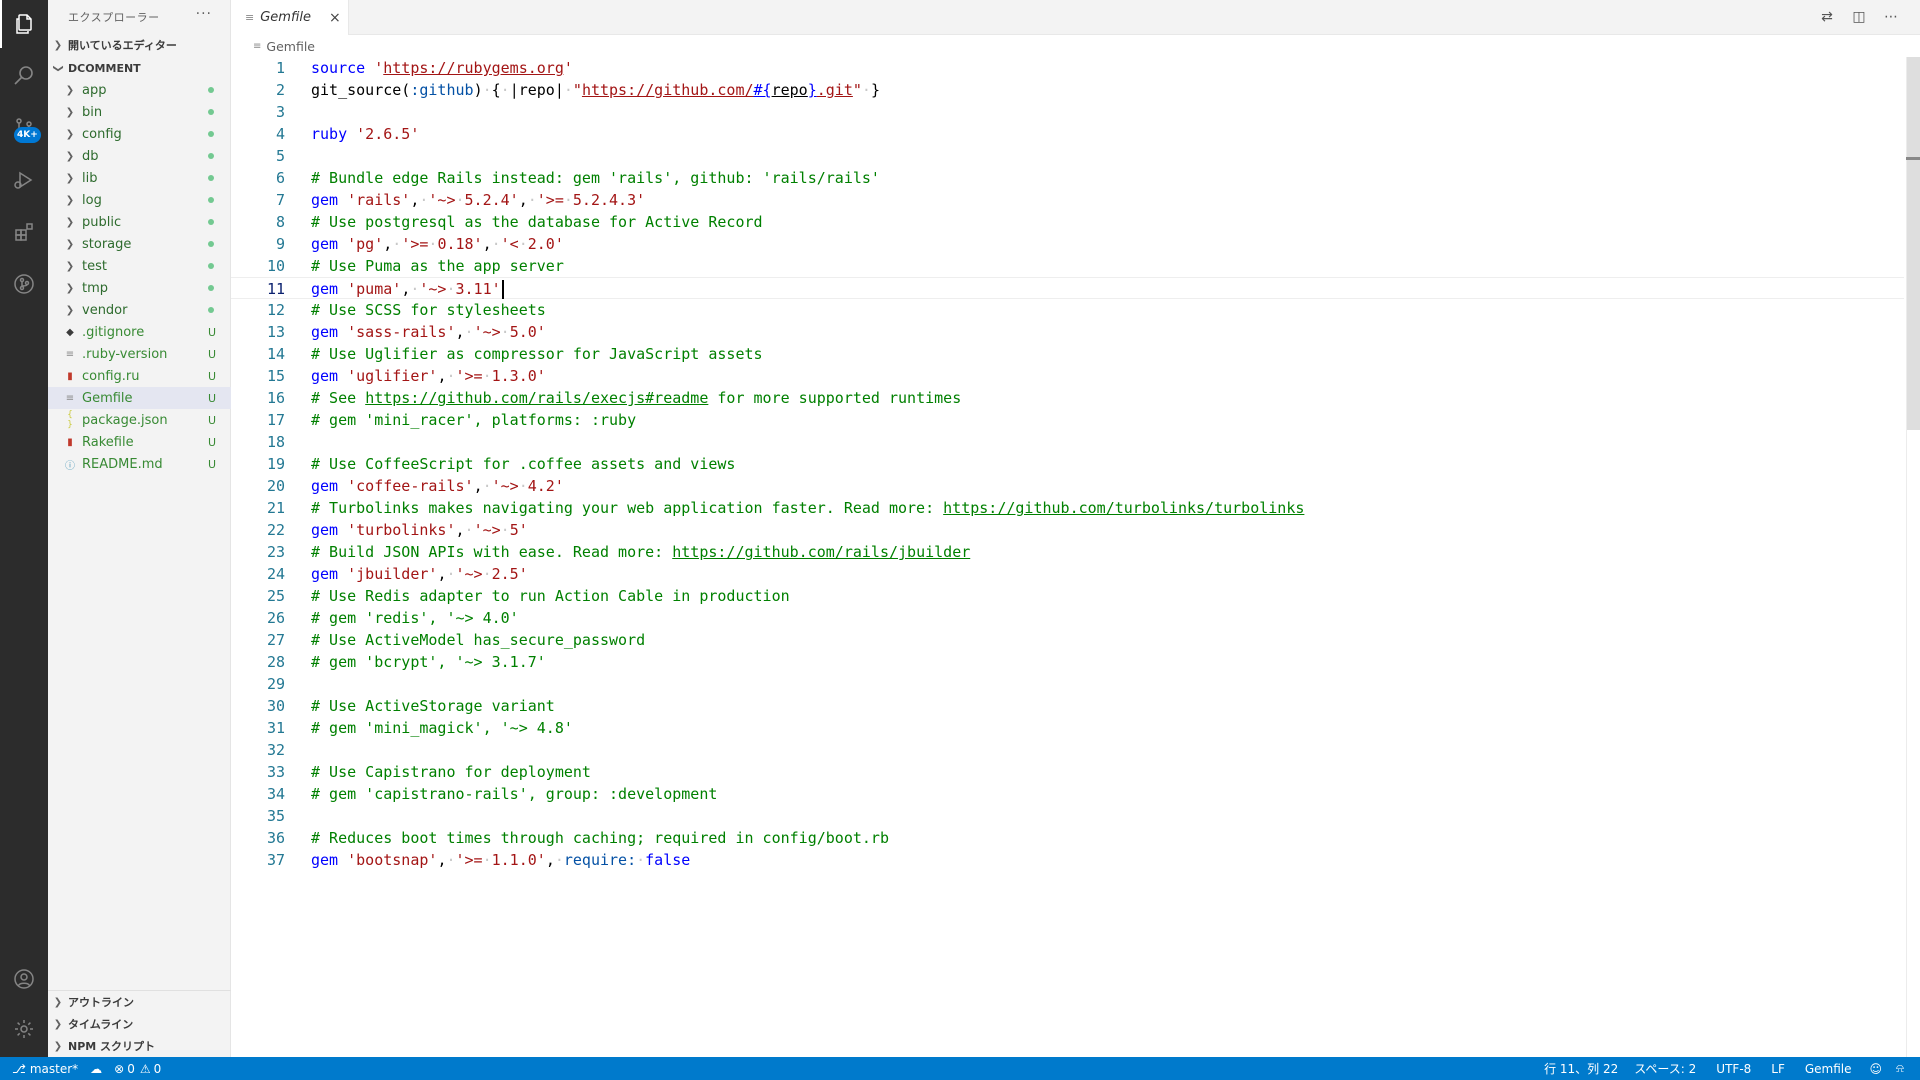 The image size is (1920, 1080). Describe the element at coordinates (1067, 684) in the screenshot. I see `code-line: 29` at that location.